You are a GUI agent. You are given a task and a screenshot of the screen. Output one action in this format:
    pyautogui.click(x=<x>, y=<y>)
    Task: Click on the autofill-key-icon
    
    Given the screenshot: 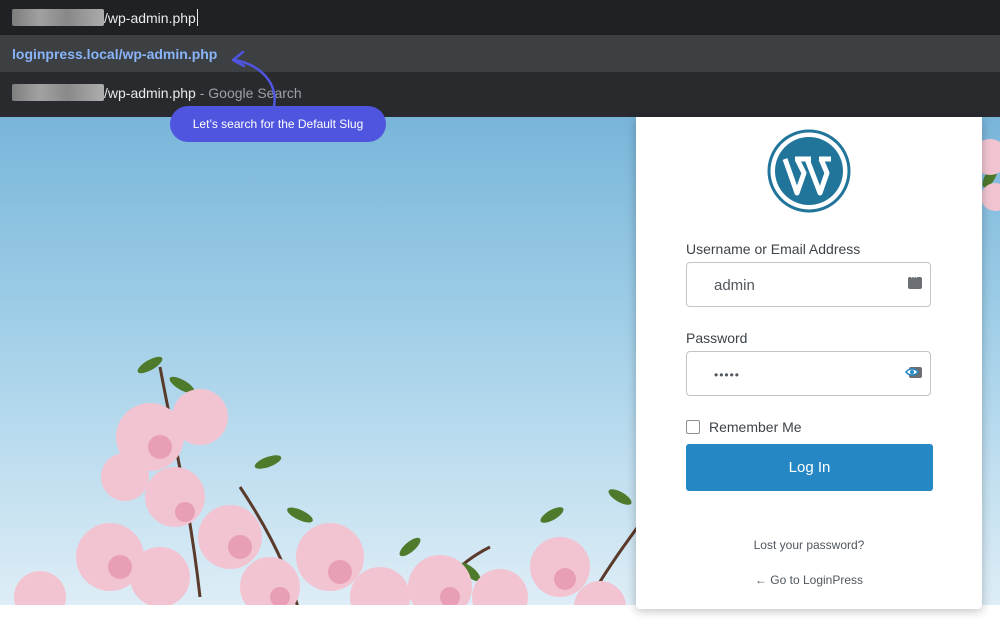 What is the action you would take?
    pyautogui.click(x=915, y=280)
    